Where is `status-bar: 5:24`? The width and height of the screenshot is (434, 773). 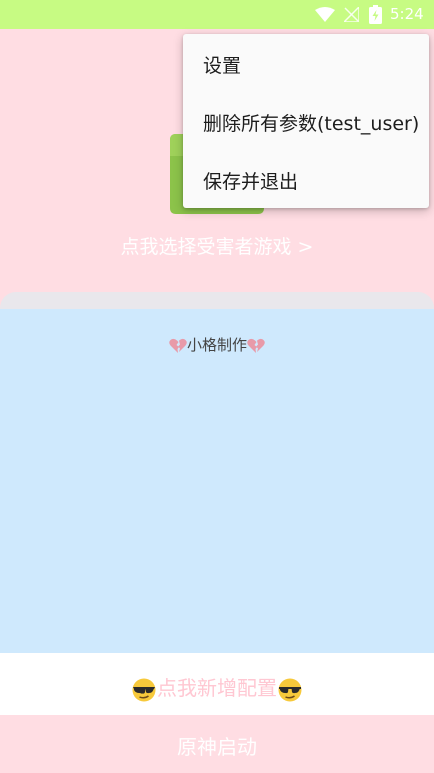 status-bar: 5:24 is located at coordinates (217, 14).